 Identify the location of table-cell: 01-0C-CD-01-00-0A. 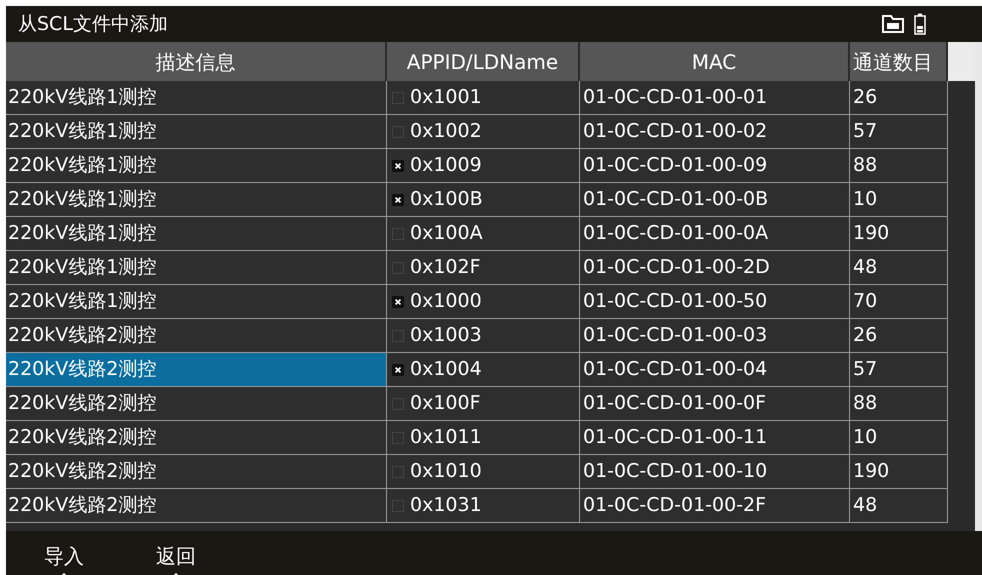
(715, 233).